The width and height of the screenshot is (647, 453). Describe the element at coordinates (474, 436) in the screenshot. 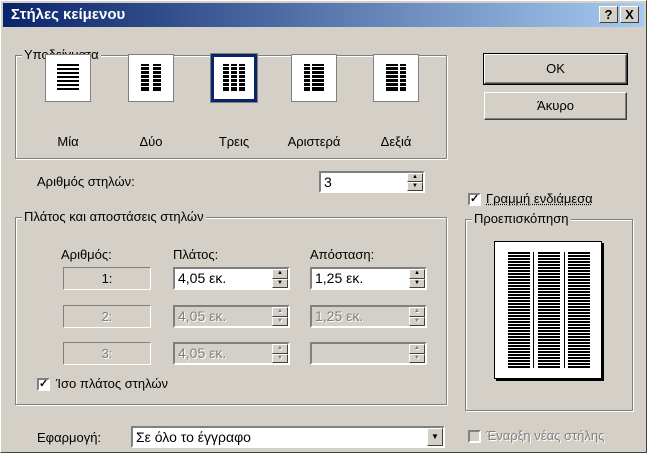

I see `new-column-checkbox` at that location.